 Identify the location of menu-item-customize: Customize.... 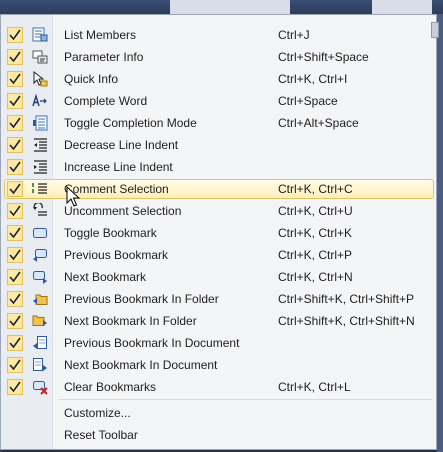
(97, 413).